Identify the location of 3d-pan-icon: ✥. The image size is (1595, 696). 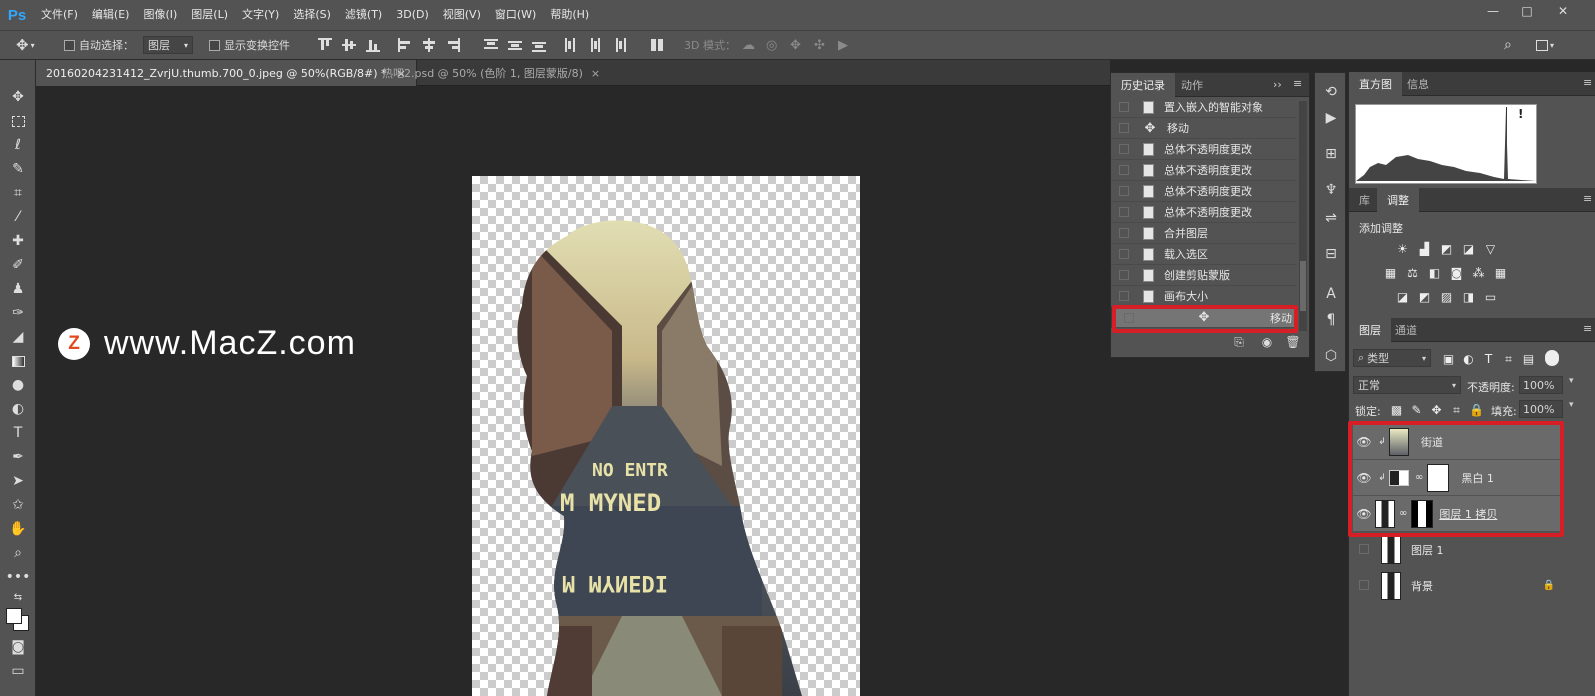
(795, 45).